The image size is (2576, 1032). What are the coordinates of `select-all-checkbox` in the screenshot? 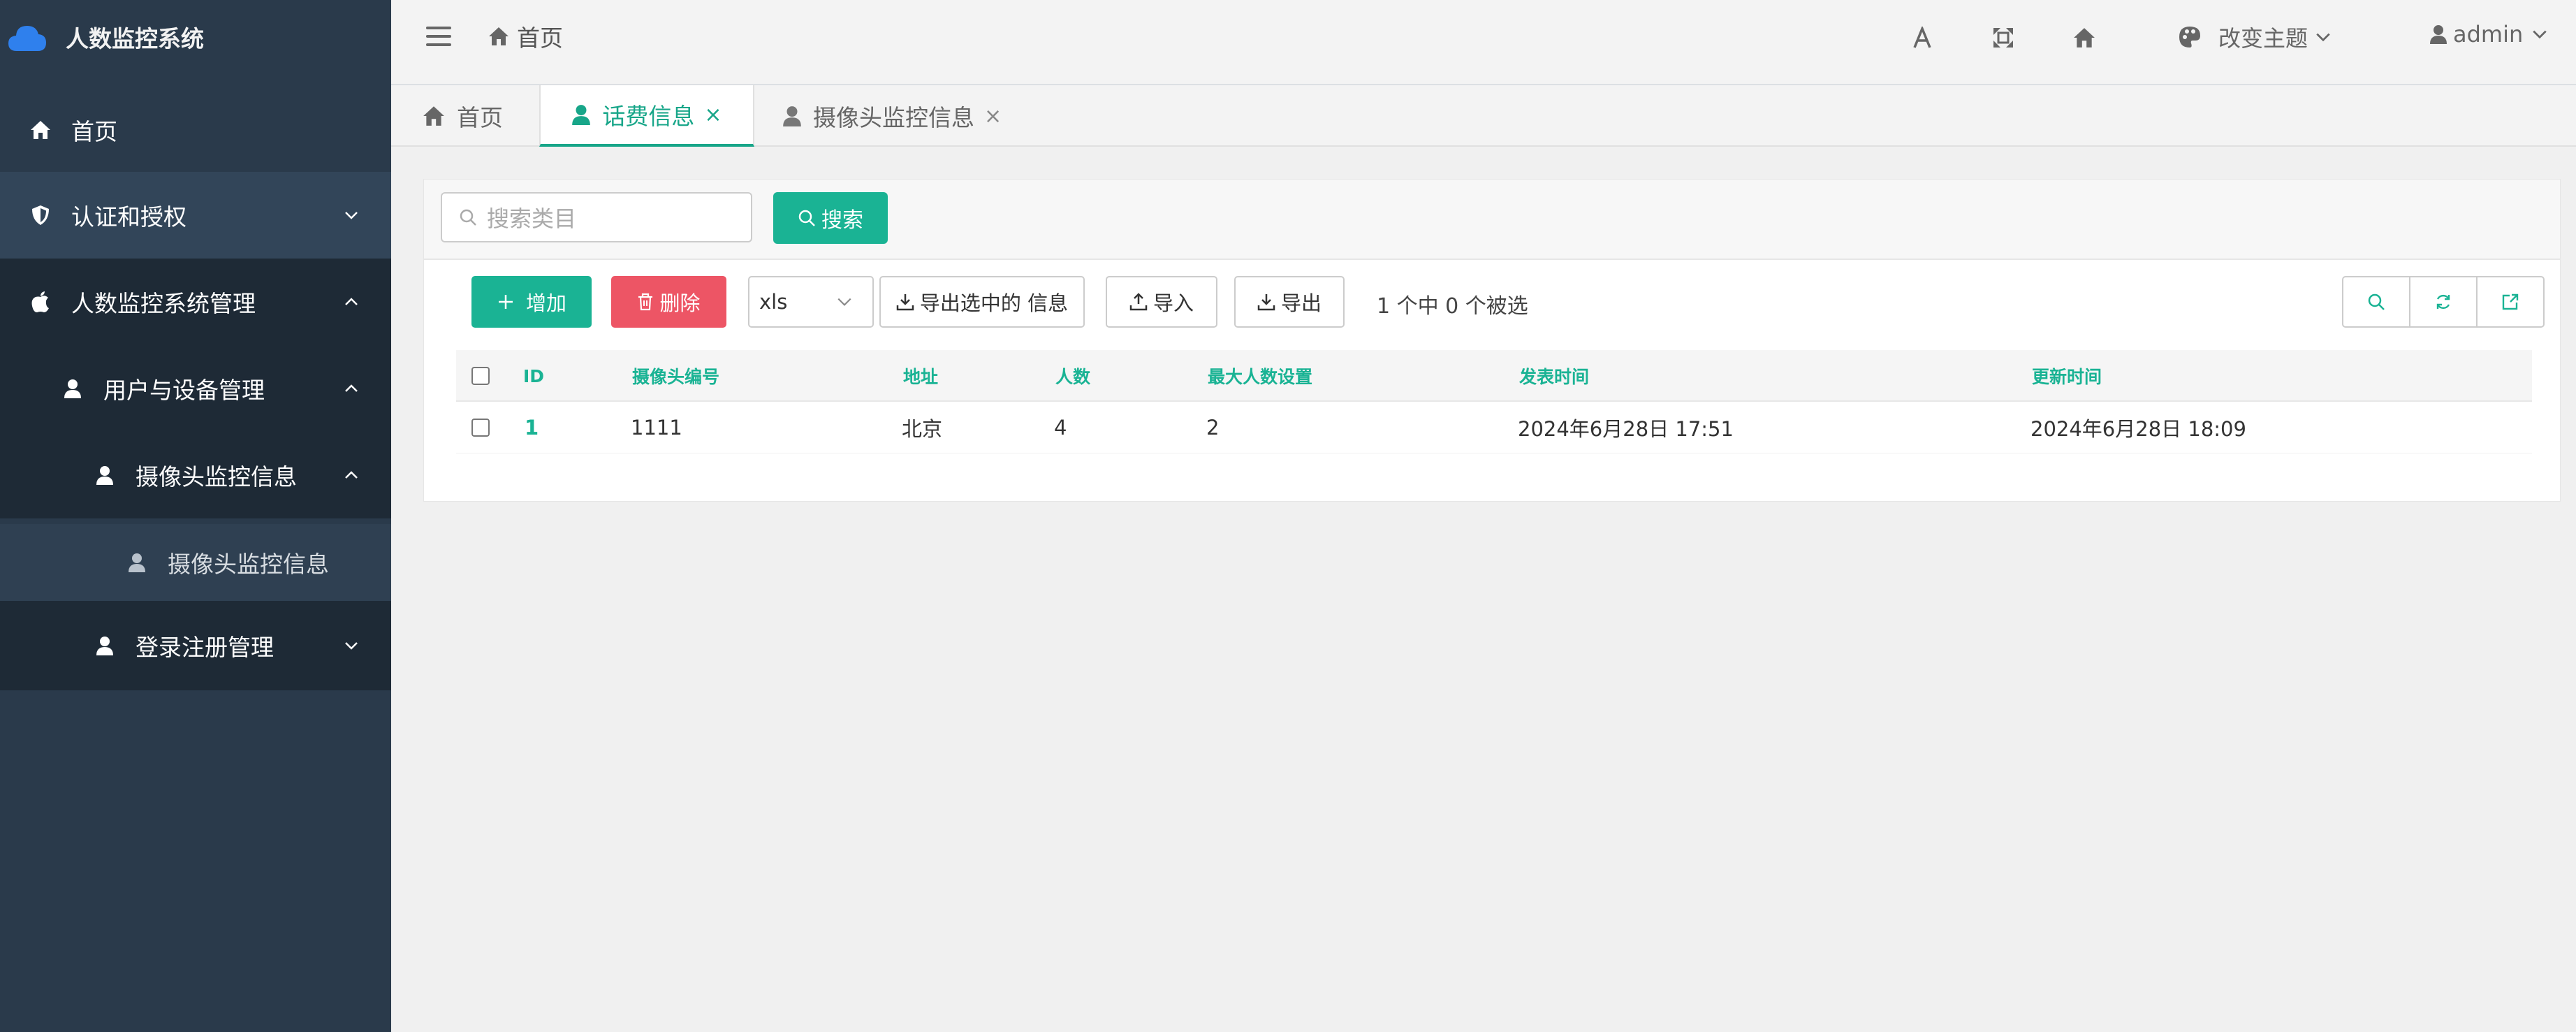 It's located at (480, 376).